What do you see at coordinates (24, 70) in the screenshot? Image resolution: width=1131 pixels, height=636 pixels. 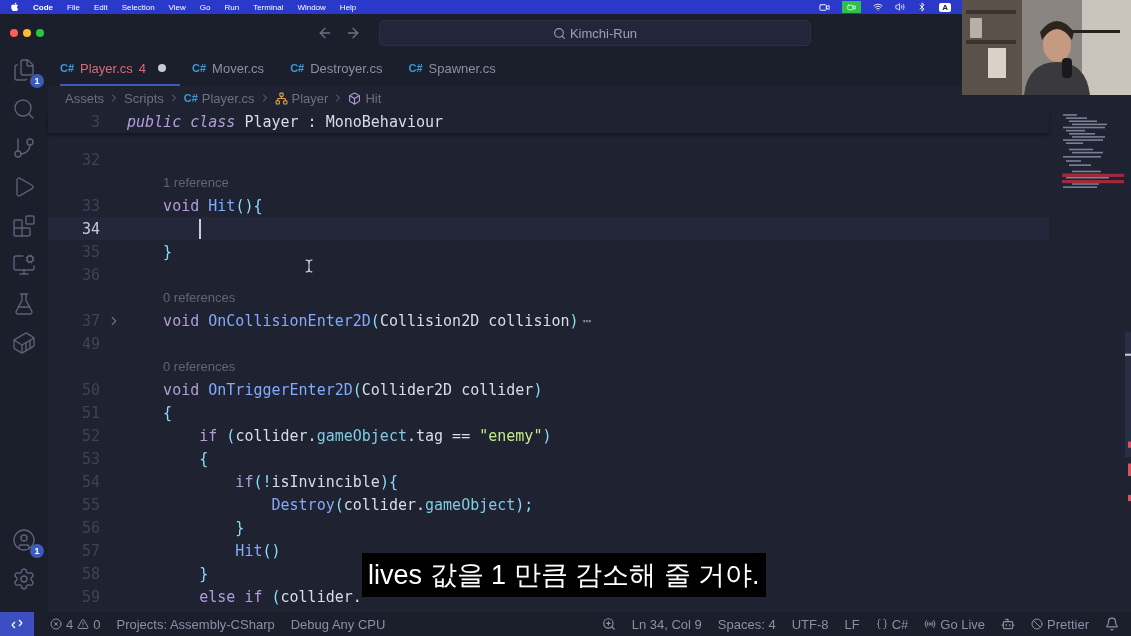 I see `files-icon` at bounding box center [24, 70].